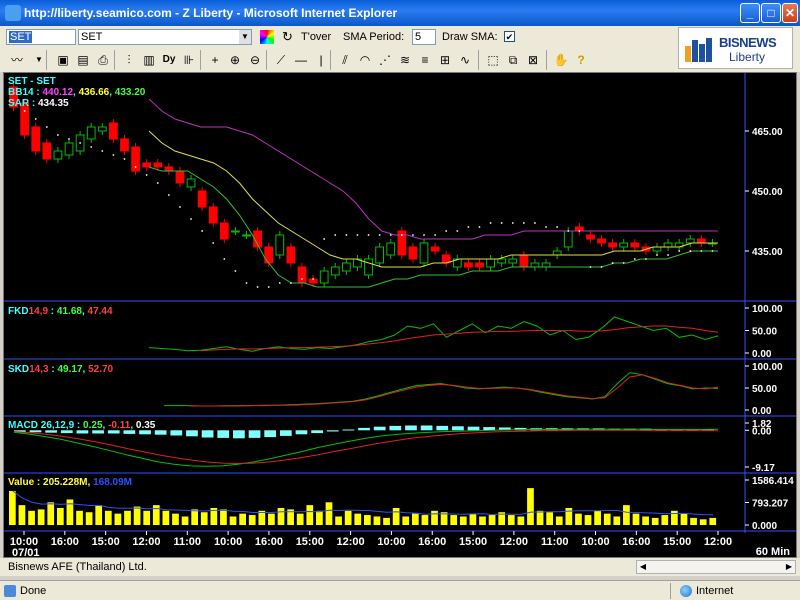 The image size is (800, 600). I want to click on copy-icon: ⧉, so click(513, 60).